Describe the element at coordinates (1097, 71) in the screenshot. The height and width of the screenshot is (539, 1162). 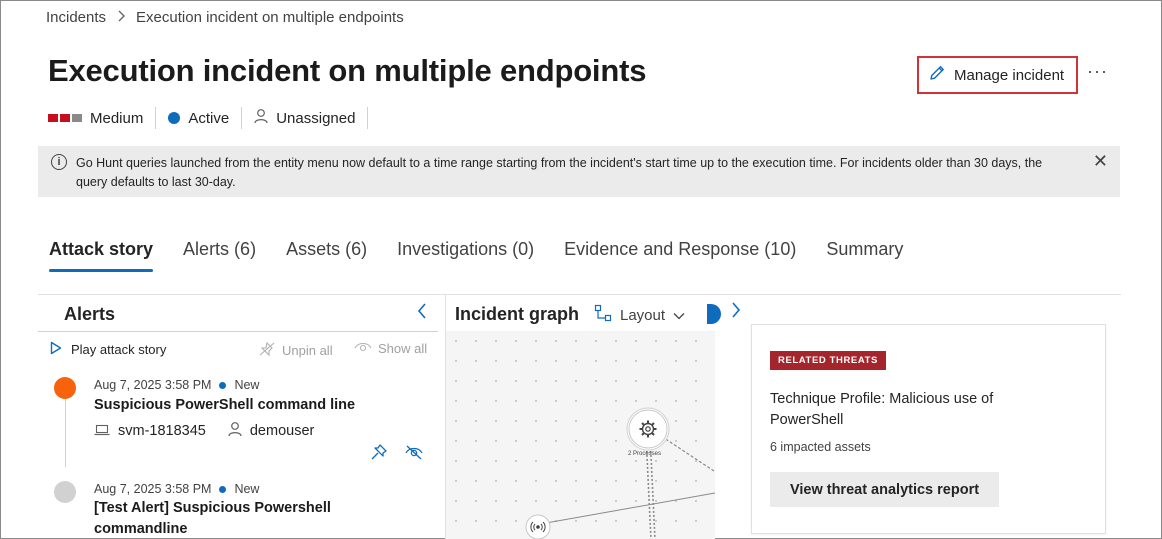
I see `more-options-icon: ···` at that location.